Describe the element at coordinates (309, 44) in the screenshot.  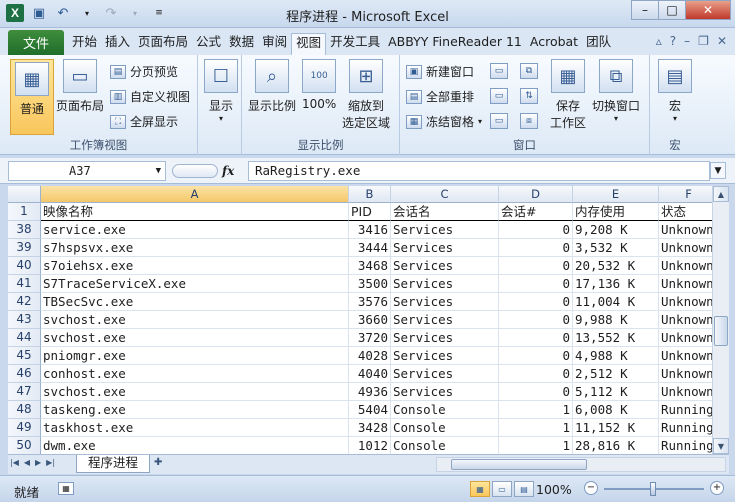
I see `tab-6: 视图` at that location.